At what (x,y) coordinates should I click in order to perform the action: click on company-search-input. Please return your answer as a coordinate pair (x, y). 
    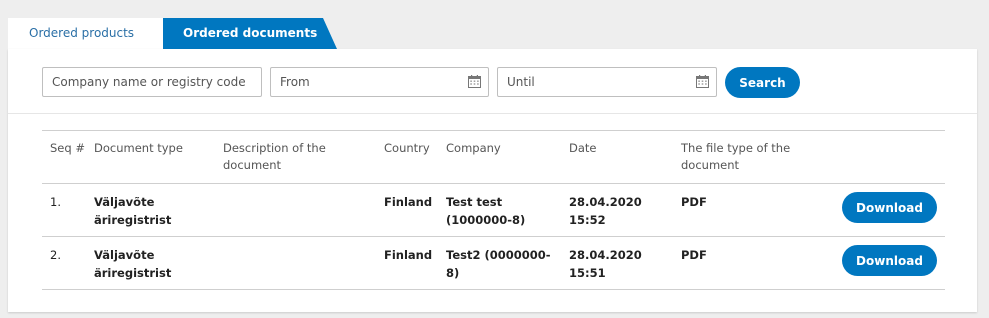
    Looking at the image, I should click on (156, 82).